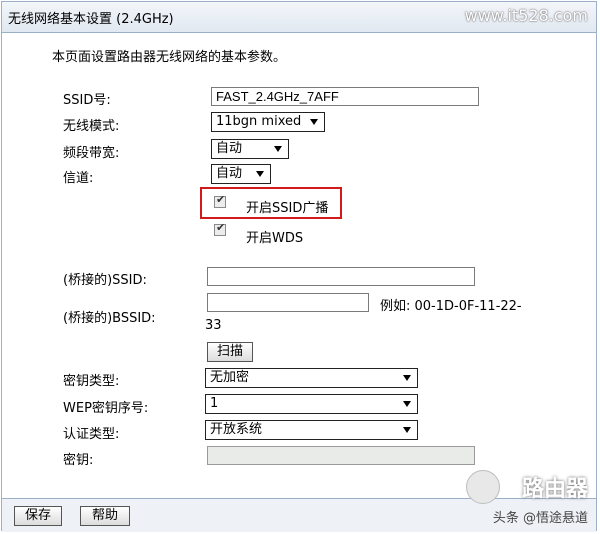 Image resolution: width=600 pixels, height=534 pixels. I want to click on bridged-bssid-input, so click(288, 302).